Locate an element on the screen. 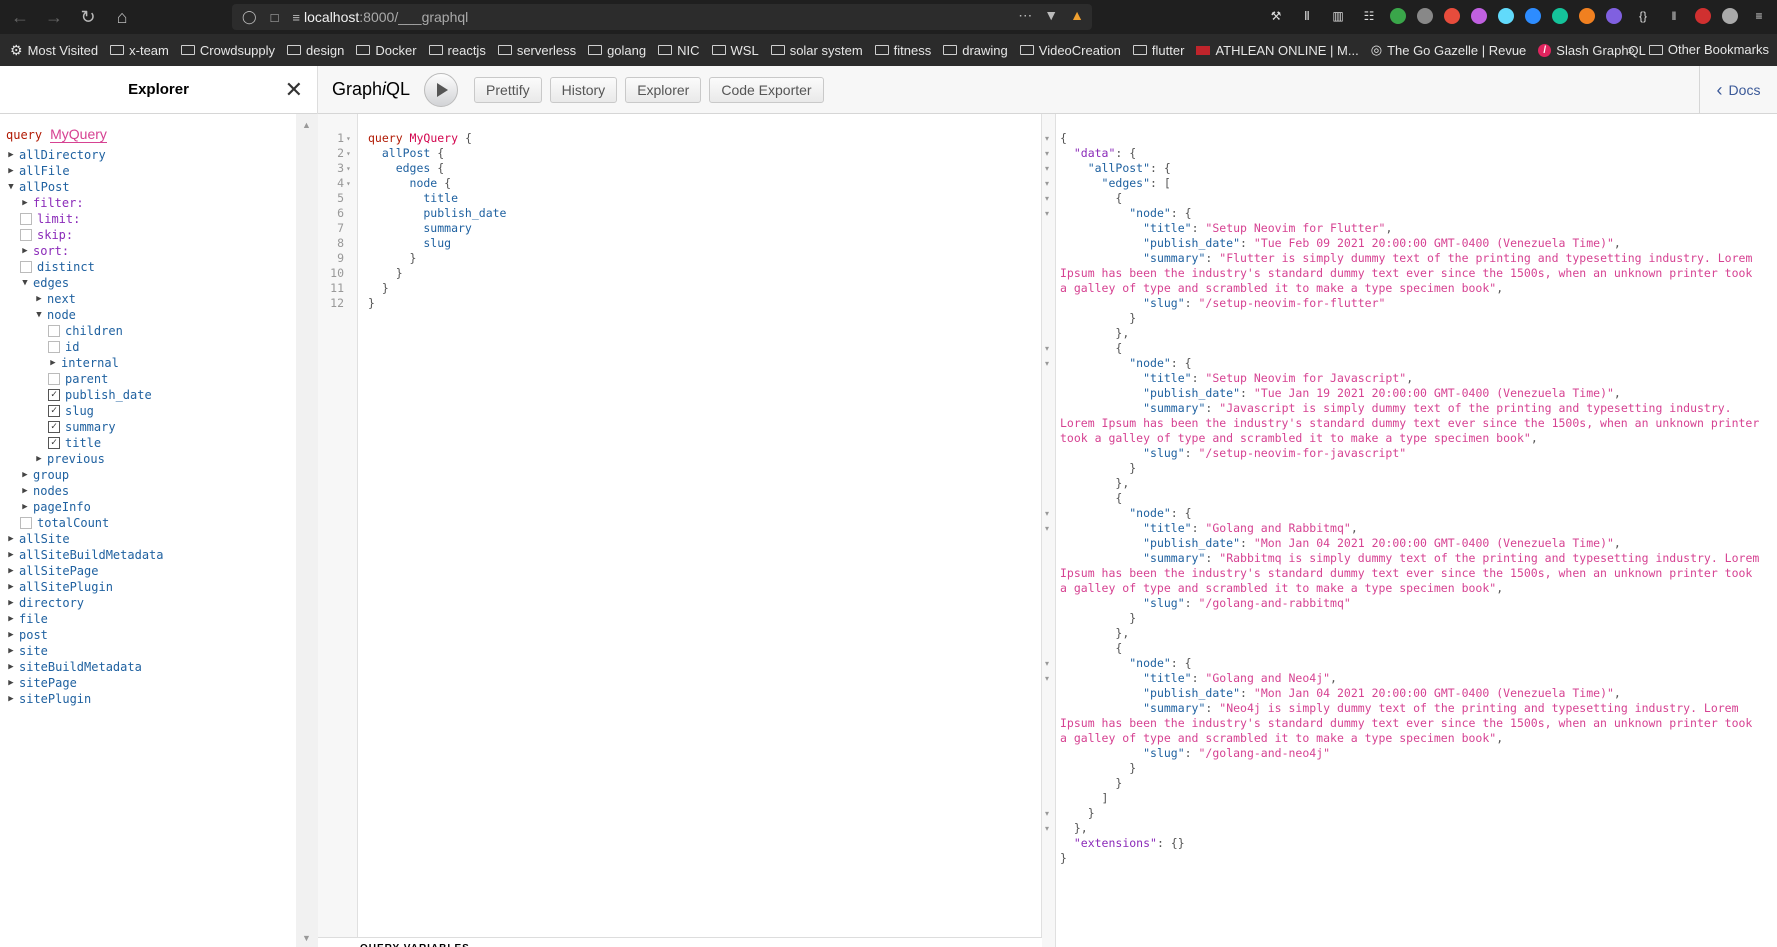 This screenshot has width=1777, height=947. scroll-up-icon: ▲ is located at coordinates (306, 125).